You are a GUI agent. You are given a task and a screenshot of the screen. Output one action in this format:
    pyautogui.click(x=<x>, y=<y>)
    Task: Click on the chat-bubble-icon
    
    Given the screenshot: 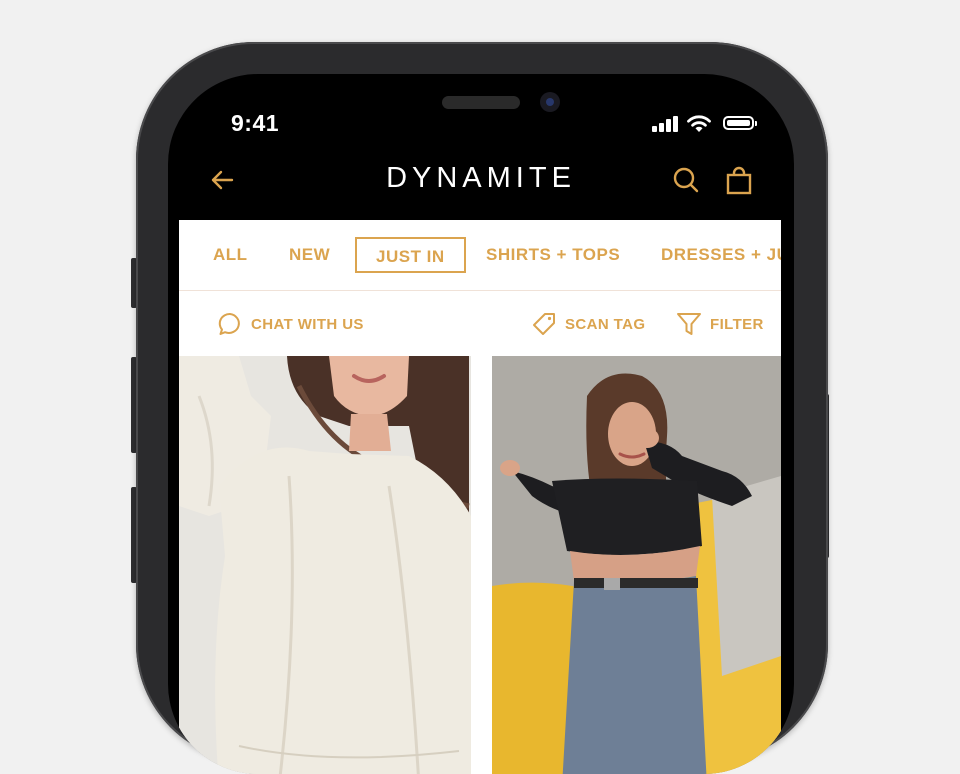 What is the action you would take?
    pyautogui.click(x=229, y=323)
    